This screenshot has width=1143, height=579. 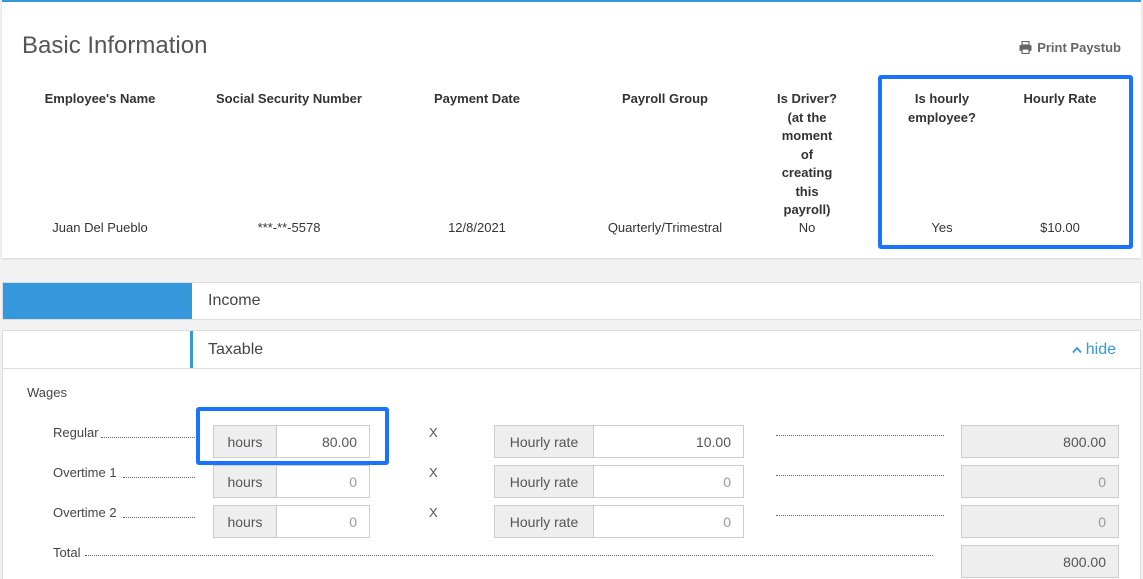 I want to click on chevron-up-icon, so click(x=1077, y=350).